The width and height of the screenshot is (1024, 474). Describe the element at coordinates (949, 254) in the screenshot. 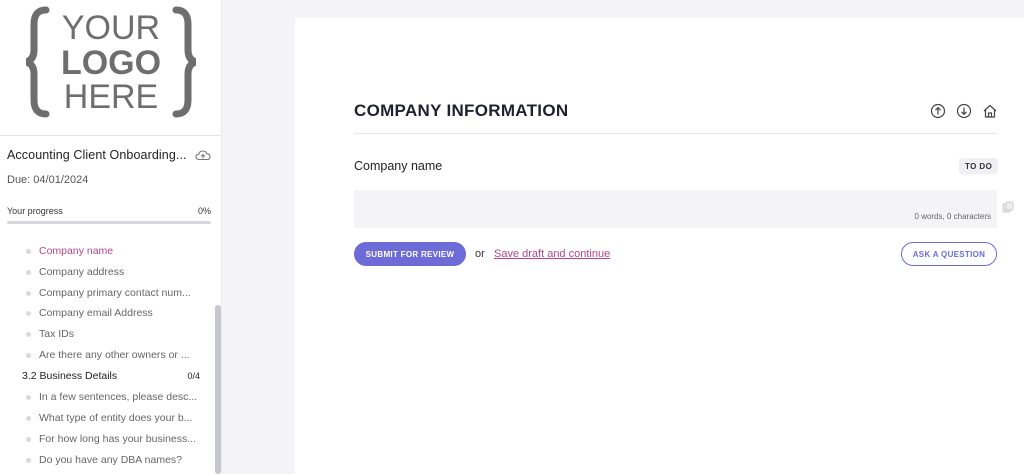

I see `ask-a-question-button: ASK A QUESTION` at that location.